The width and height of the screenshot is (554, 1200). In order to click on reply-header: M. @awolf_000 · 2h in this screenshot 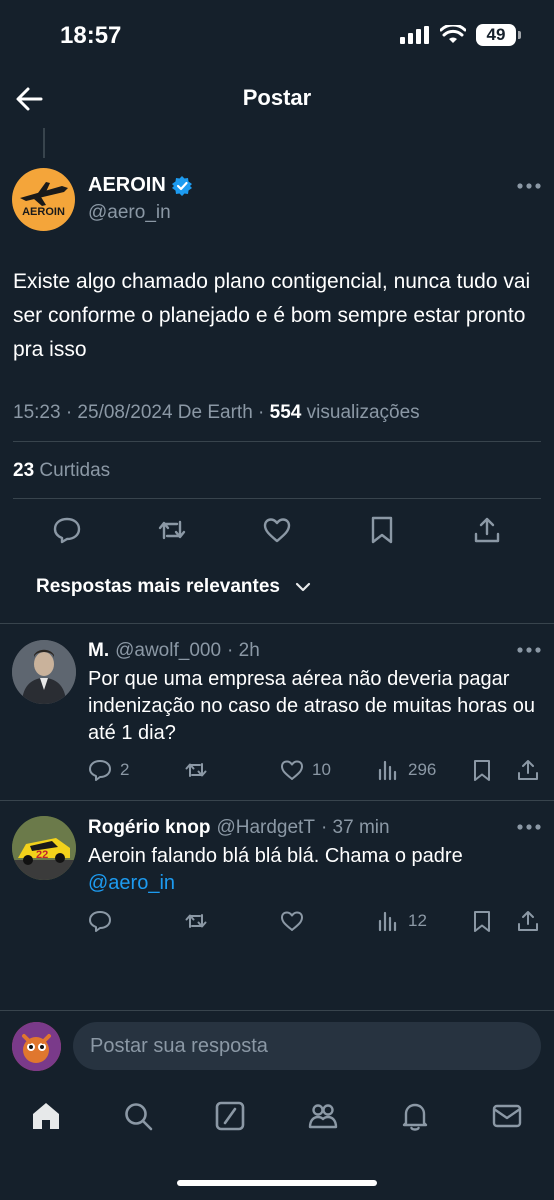, I will do `click(174, 651)`.